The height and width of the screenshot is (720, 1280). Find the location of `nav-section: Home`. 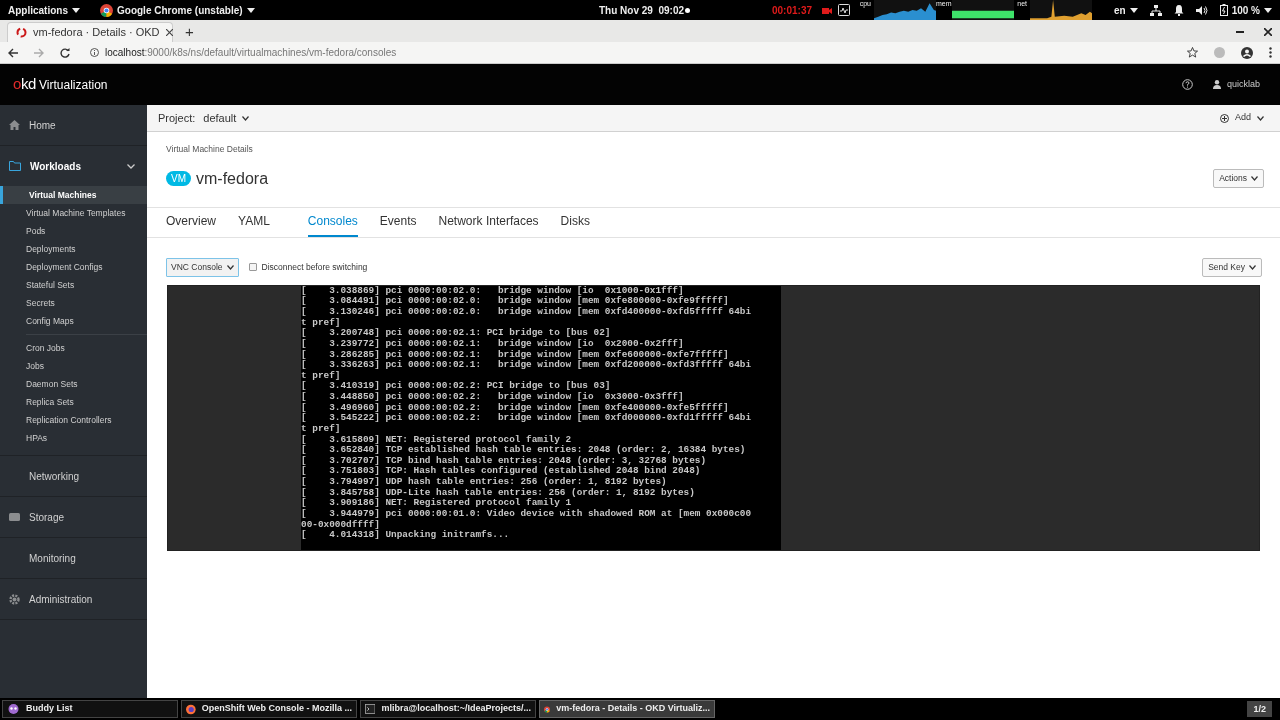

nav-section: Home is located at coordinates (73, 125).